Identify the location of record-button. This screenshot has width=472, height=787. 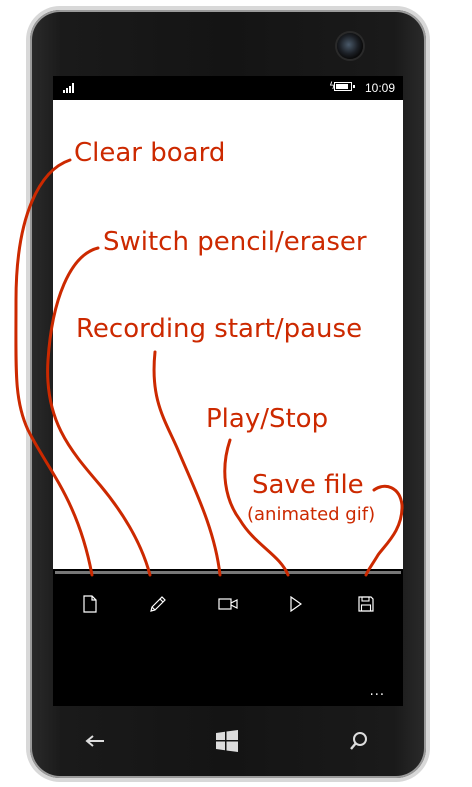
(228, 604).